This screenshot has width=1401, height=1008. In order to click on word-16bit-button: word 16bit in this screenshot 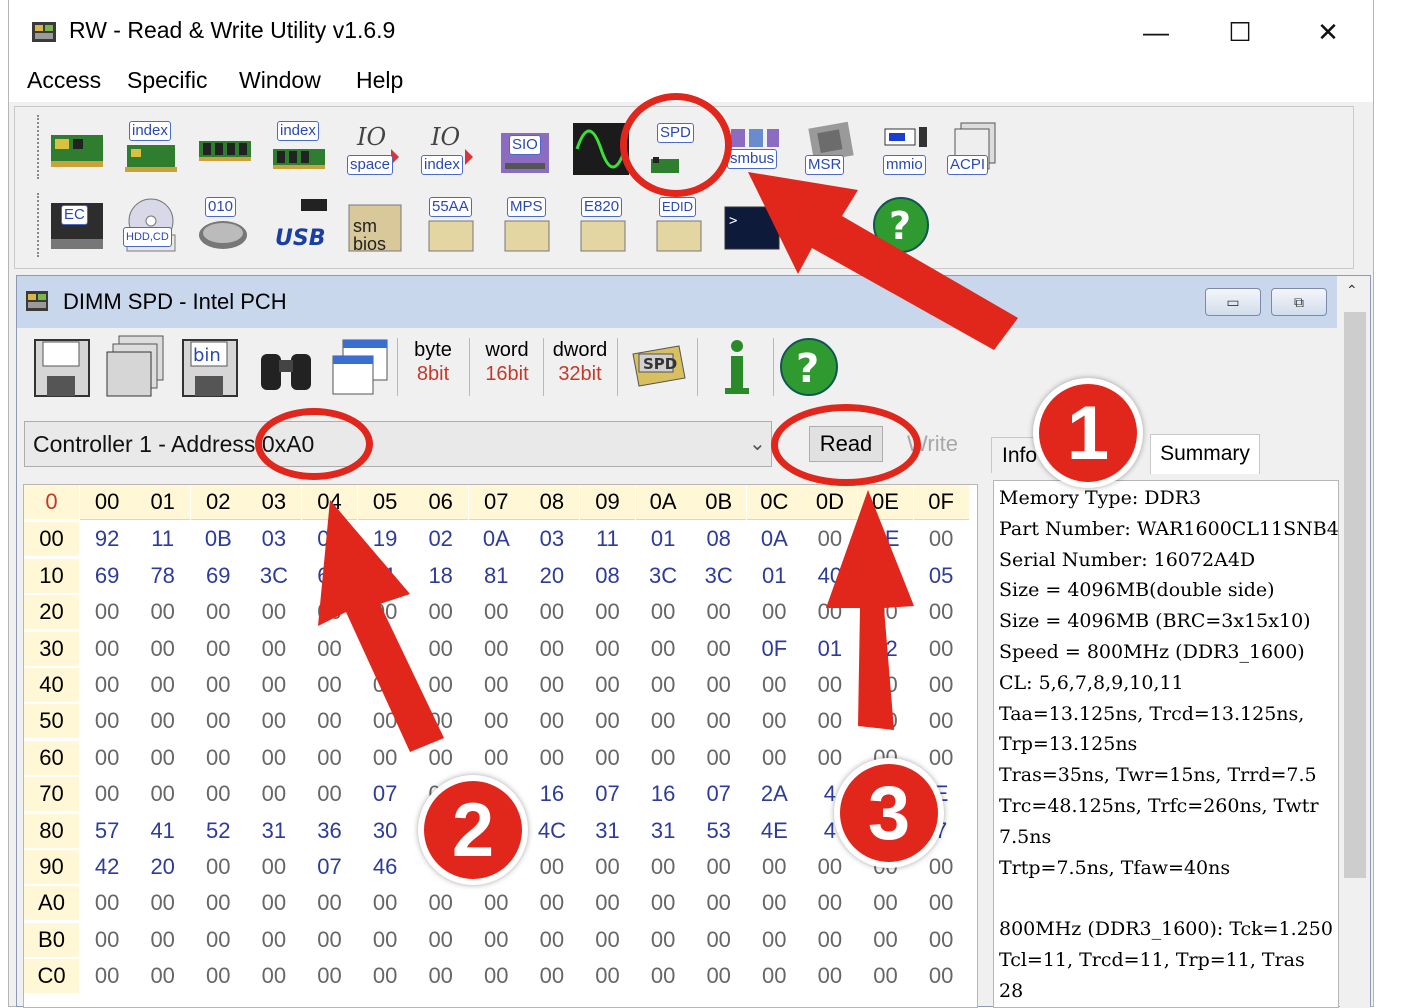, I will do `click(507, 362)`.